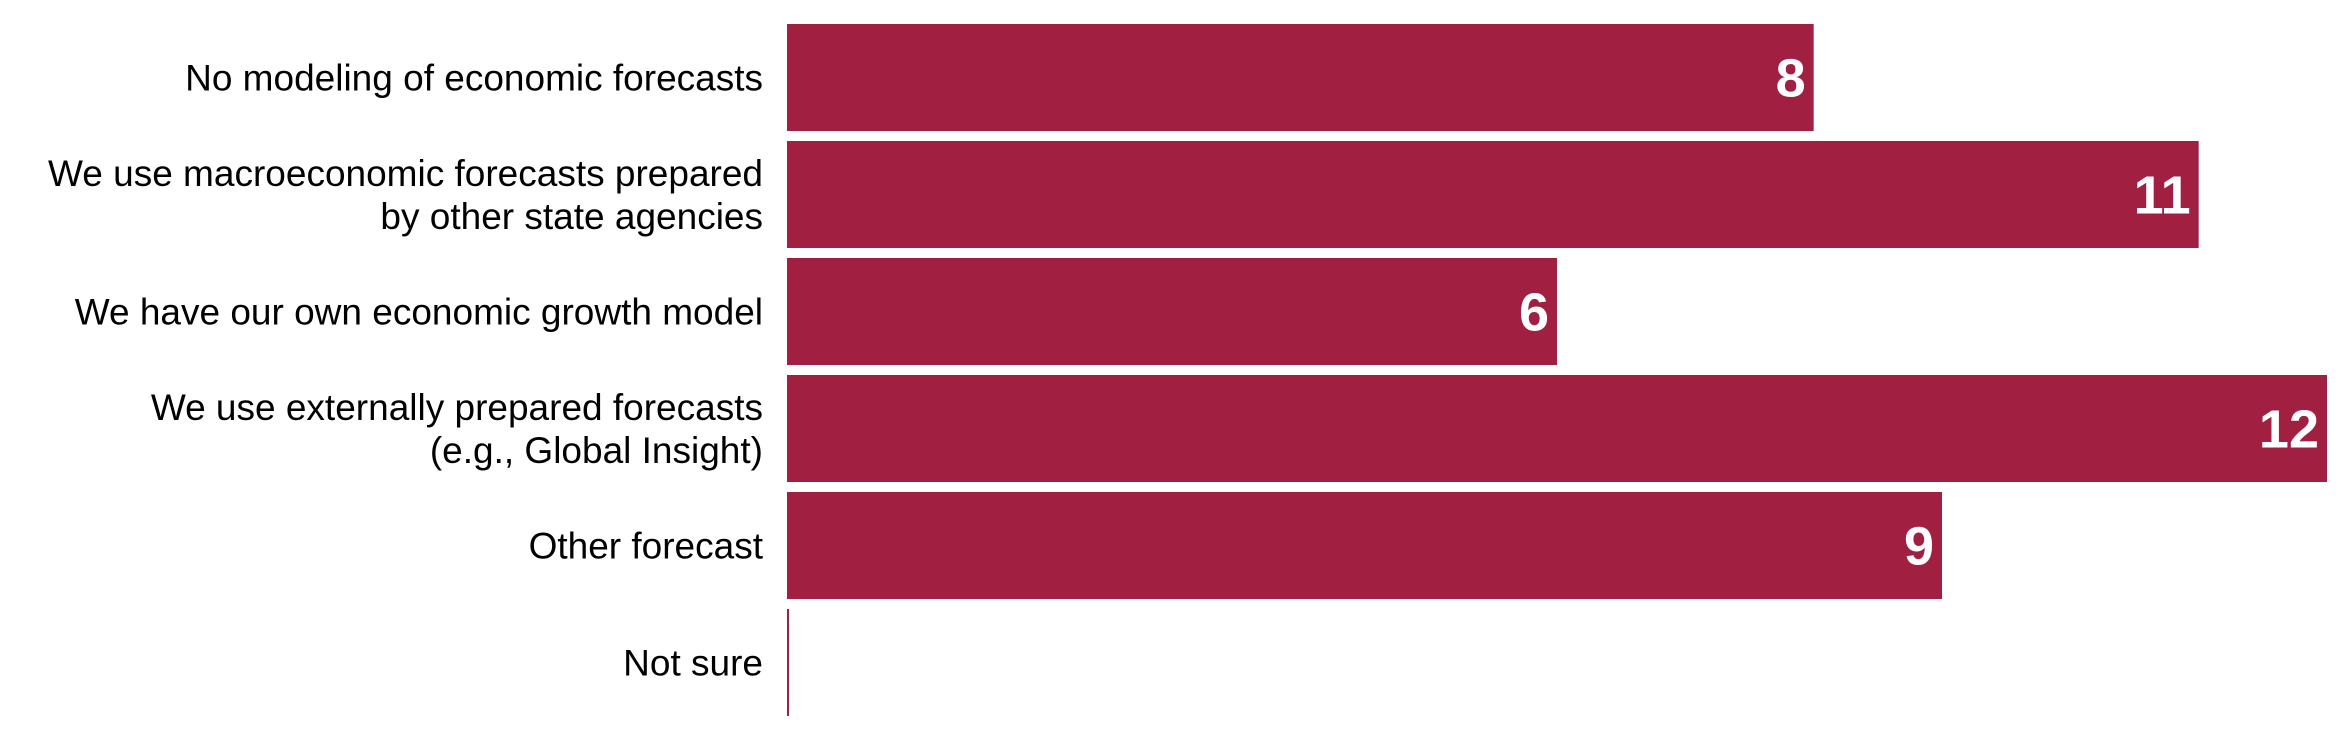  Describe the element at coordinates (2162, 196) in the screenshot. I see `value-label-1: 11` at that location.